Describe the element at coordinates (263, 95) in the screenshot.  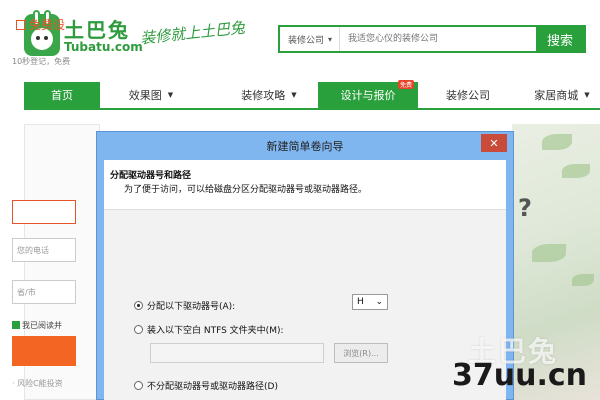
I see `nav-item-label: 装修攻略` at that location.